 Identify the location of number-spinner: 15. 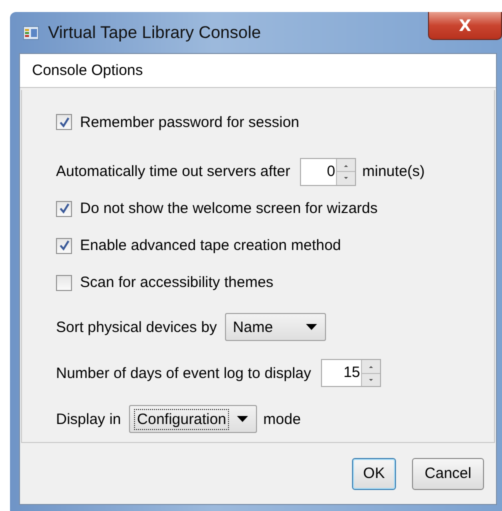
(351, 373).